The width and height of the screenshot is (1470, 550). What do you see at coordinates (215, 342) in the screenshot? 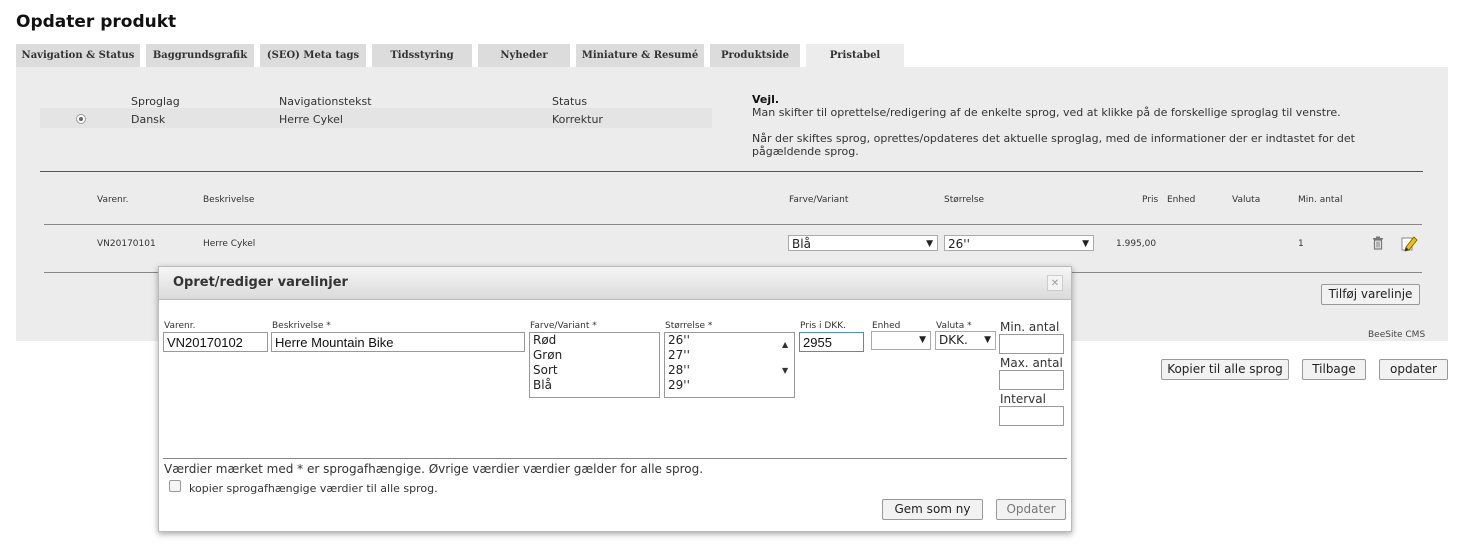
I see `varenr-input` at bounding box center [215, 342].